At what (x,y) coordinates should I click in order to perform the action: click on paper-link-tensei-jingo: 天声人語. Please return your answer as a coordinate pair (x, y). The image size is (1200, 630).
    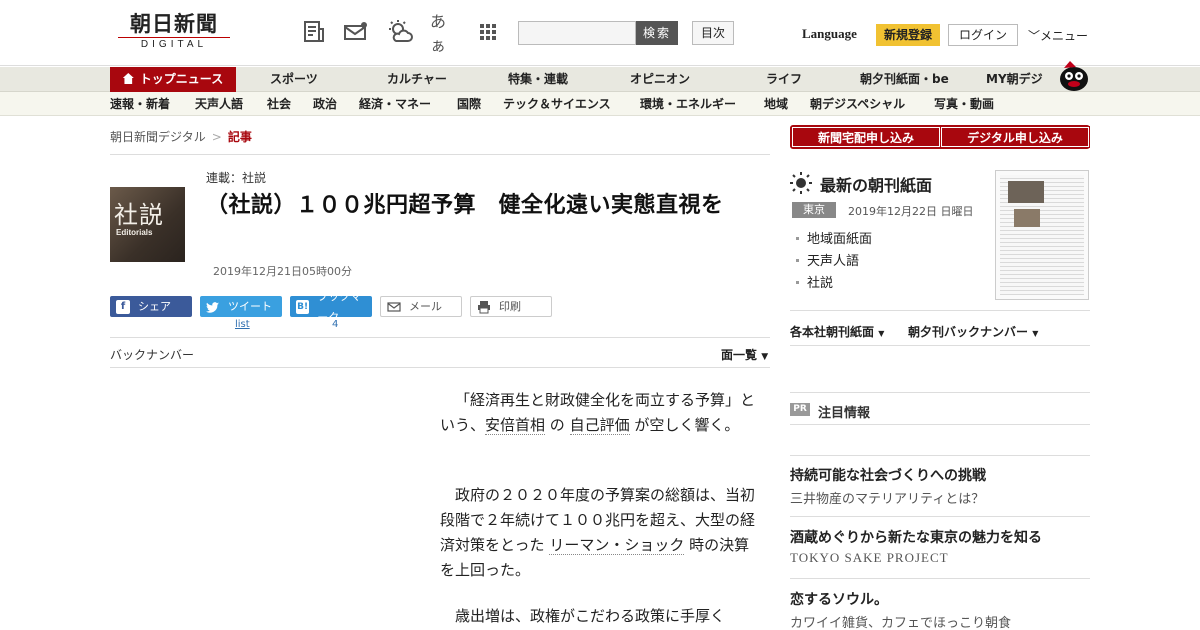
    Looking at the image, I should click on (827, 259).